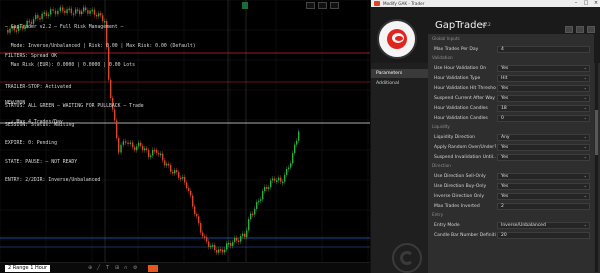 This screenshot has height=273, width=600. Describe the element at coordinates (485, 3) in the screenshot. I see `window-titlebar: Modify GAK - Trader – □ ×` at that location.